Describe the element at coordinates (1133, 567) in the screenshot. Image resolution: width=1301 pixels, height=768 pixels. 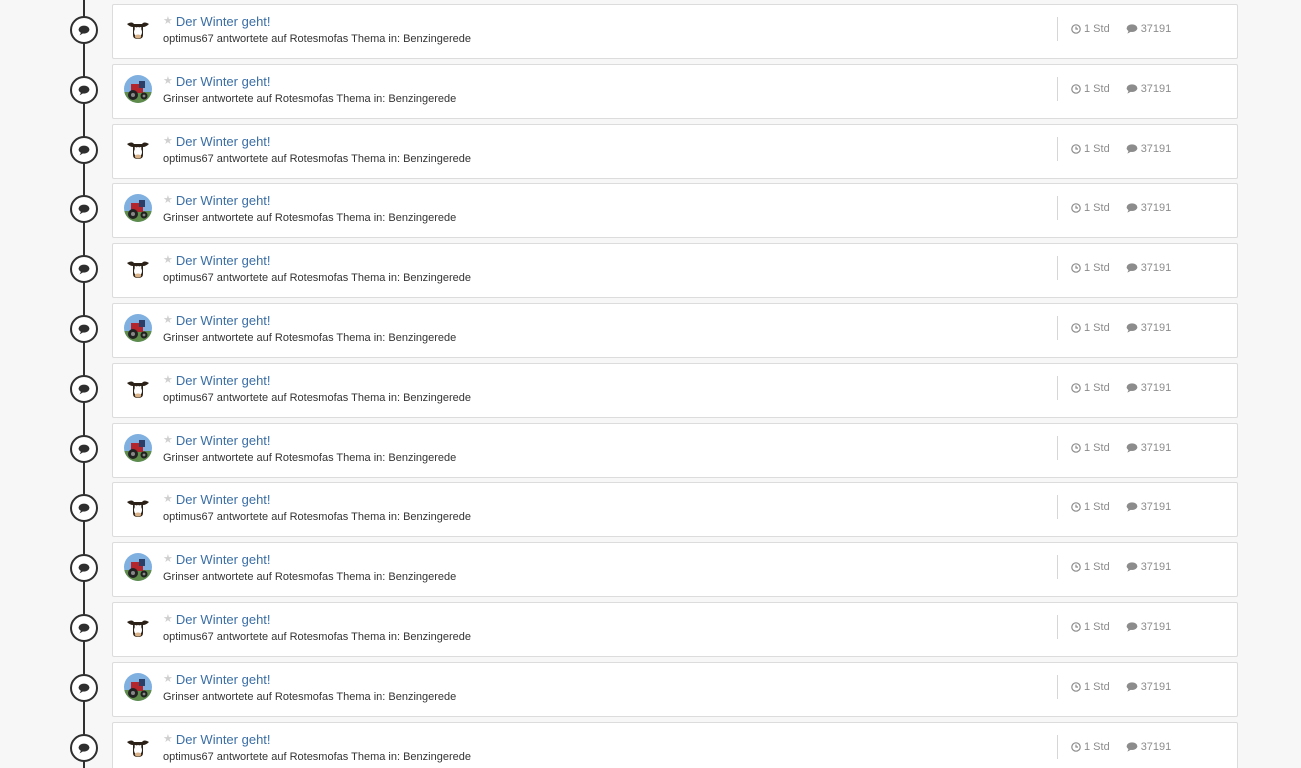
I see `comment-icon` at that location.